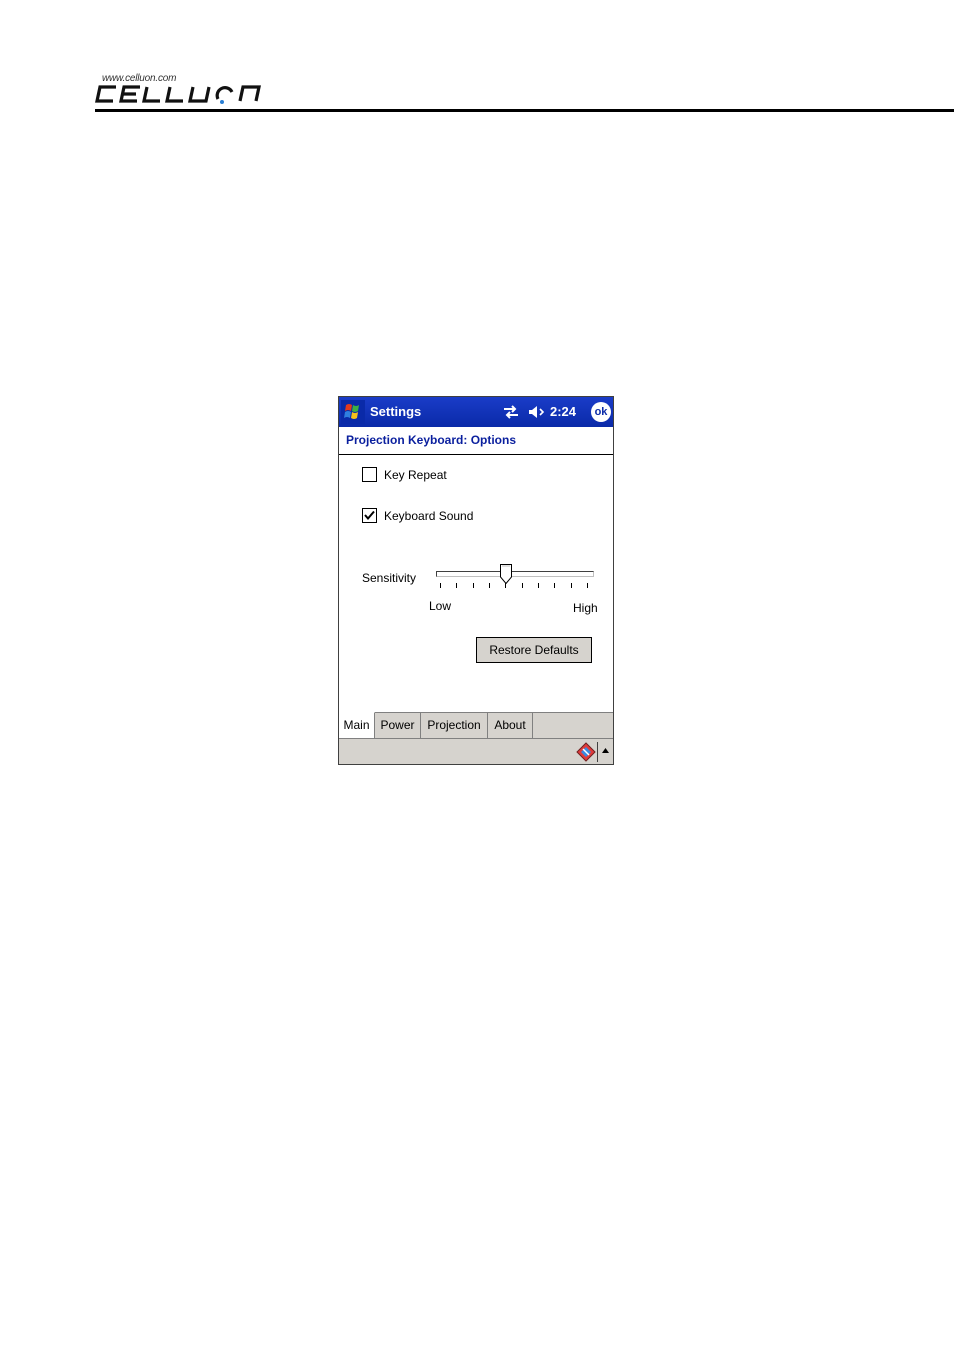 This screenshot has width=954, height=1345. I want to click on keyboard-sound-option: Keyboard Sound, so click(417, 515).